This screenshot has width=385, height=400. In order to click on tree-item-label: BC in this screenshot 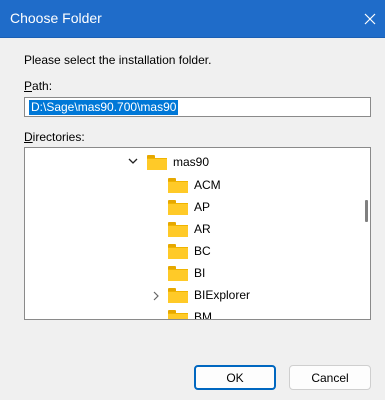, I will do `click(202, 250)`.